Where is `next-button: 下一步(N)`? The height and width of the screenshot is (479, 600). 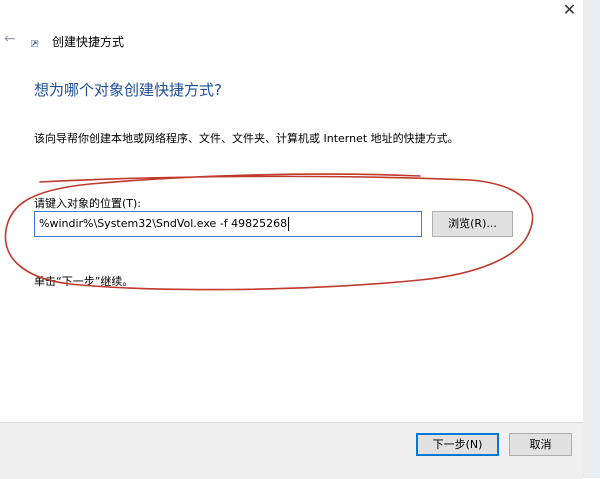 next-button: 下一步(N) is located at coordinates (457, 444).